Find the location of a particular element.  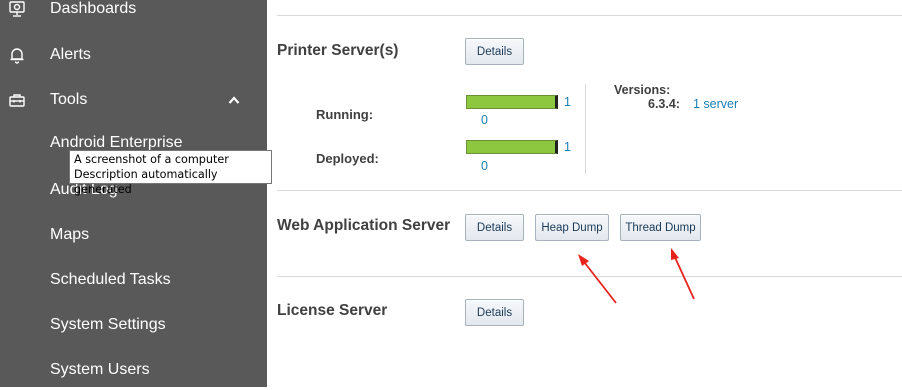

sidebar-item-tools: Tools is located at coordinates (133, 100).